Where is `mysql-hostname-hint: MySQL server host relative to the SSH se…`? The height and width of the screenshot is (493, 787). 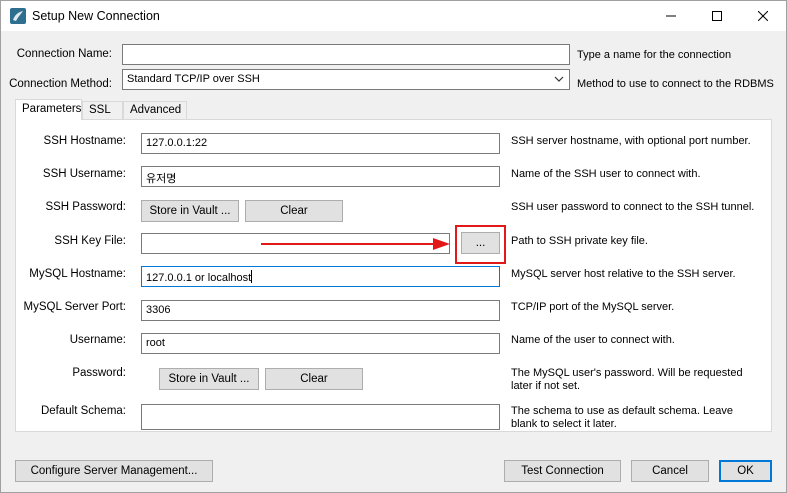
mysql-hostname-hint: MySQL server host relative to the SSH se… is located at coordinates (623, 274).